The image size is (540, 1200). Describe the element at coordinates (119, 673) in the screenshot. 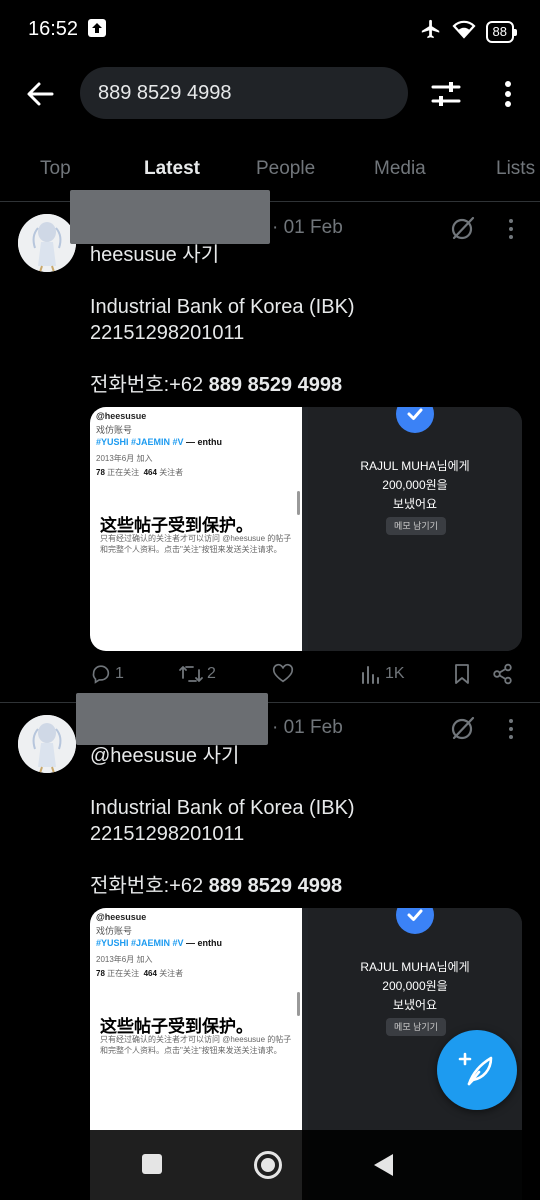

I see `reply-count: 1` at that location.